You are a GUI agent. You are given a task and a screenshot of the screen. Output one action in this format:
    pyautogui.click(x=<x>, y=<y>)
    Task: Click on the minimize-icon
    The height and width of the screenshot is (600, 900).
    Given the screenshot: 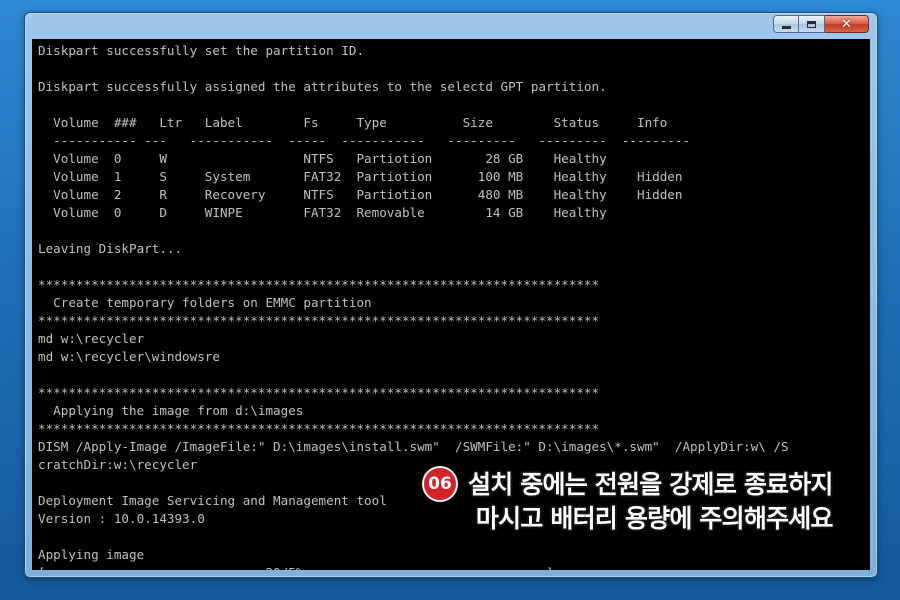 What is the action you would take?
    pyautogui.click(x=786, y=27)
    